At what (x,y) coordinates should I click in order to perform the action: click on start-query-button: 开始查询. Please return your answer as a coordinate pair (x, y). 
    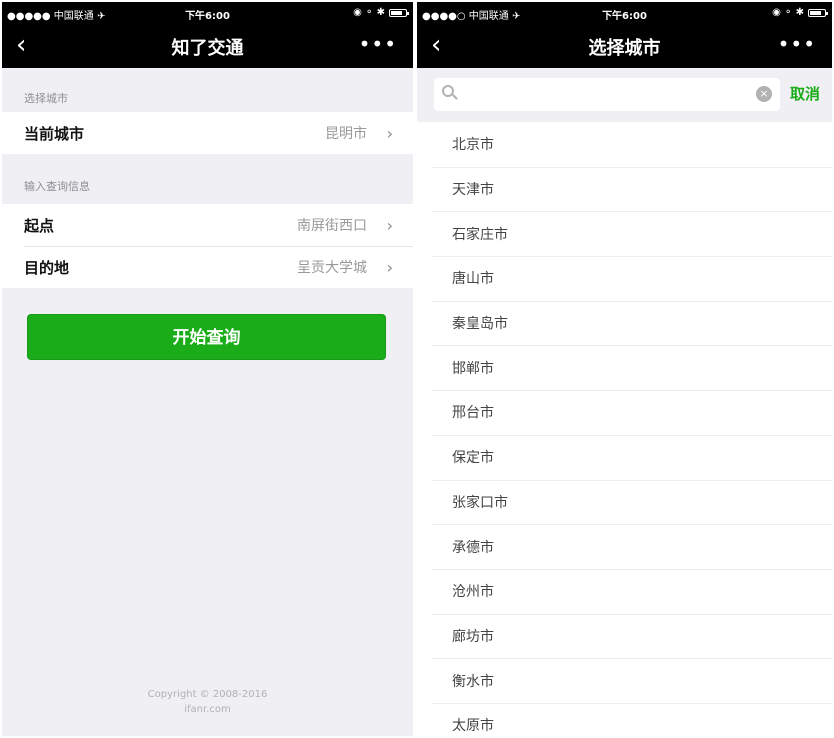
    Looking at the image, I should click on (206, 337).